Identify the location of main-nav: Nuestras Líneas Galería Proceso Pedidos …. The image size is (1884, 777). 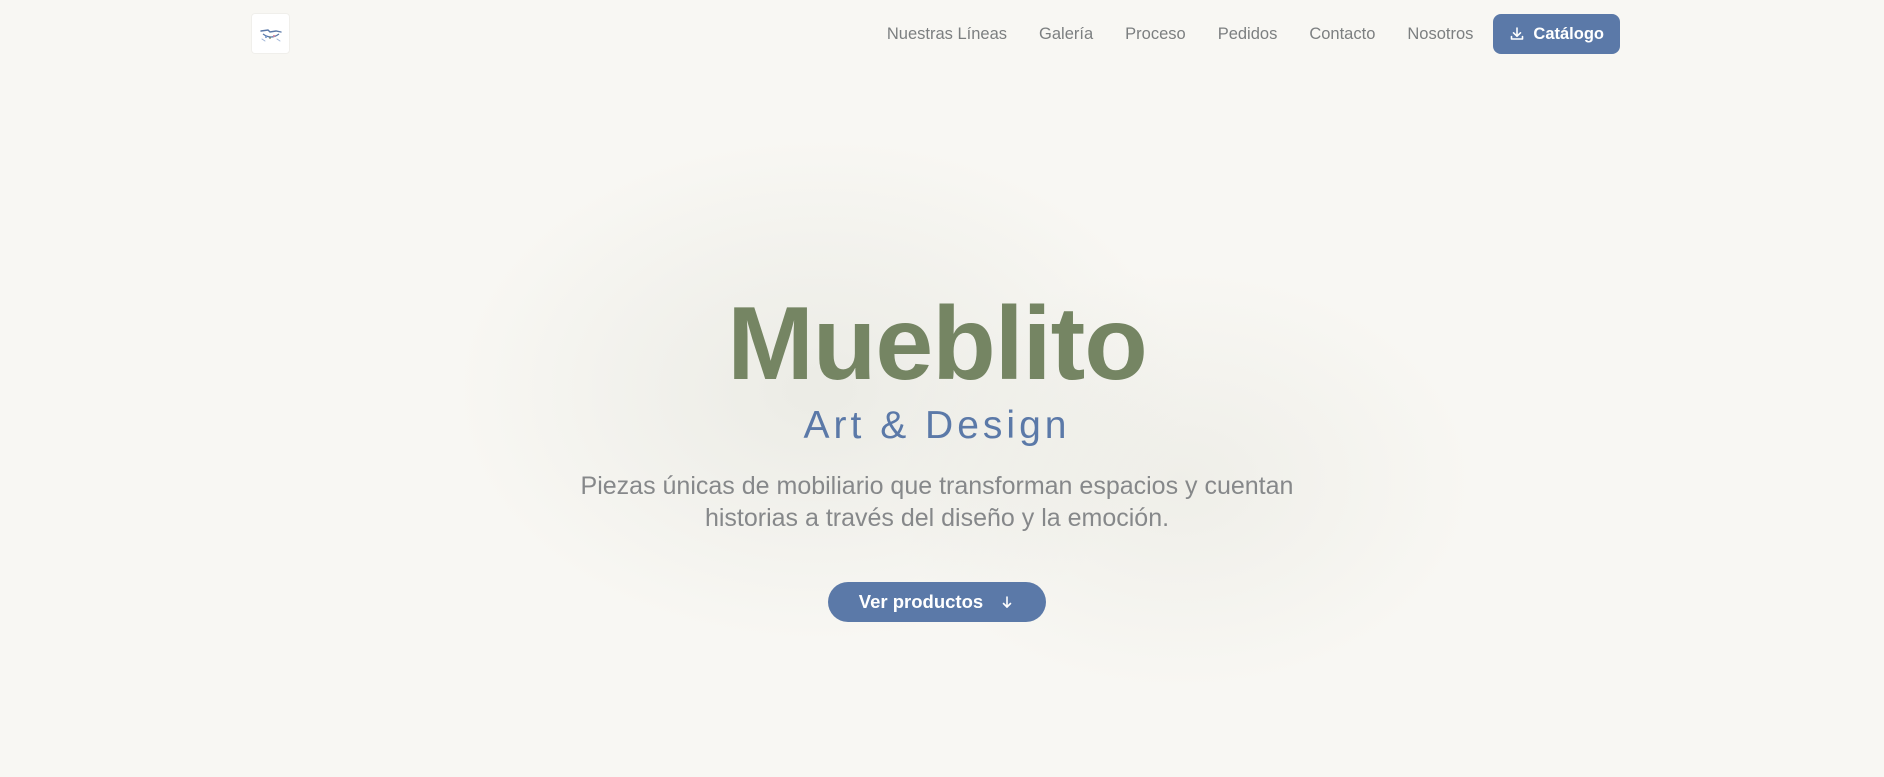
(1253, 34).